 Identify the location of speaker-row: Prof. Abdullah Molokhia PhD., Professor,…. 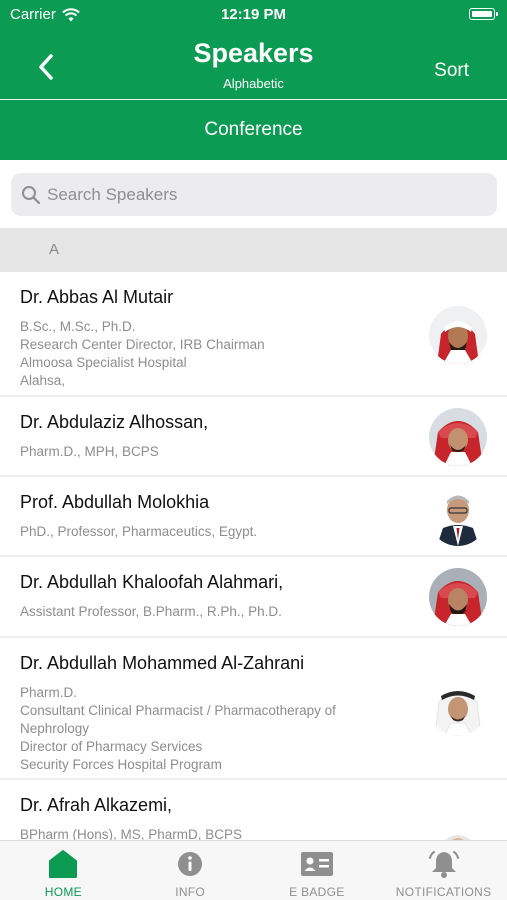
(253, 517).